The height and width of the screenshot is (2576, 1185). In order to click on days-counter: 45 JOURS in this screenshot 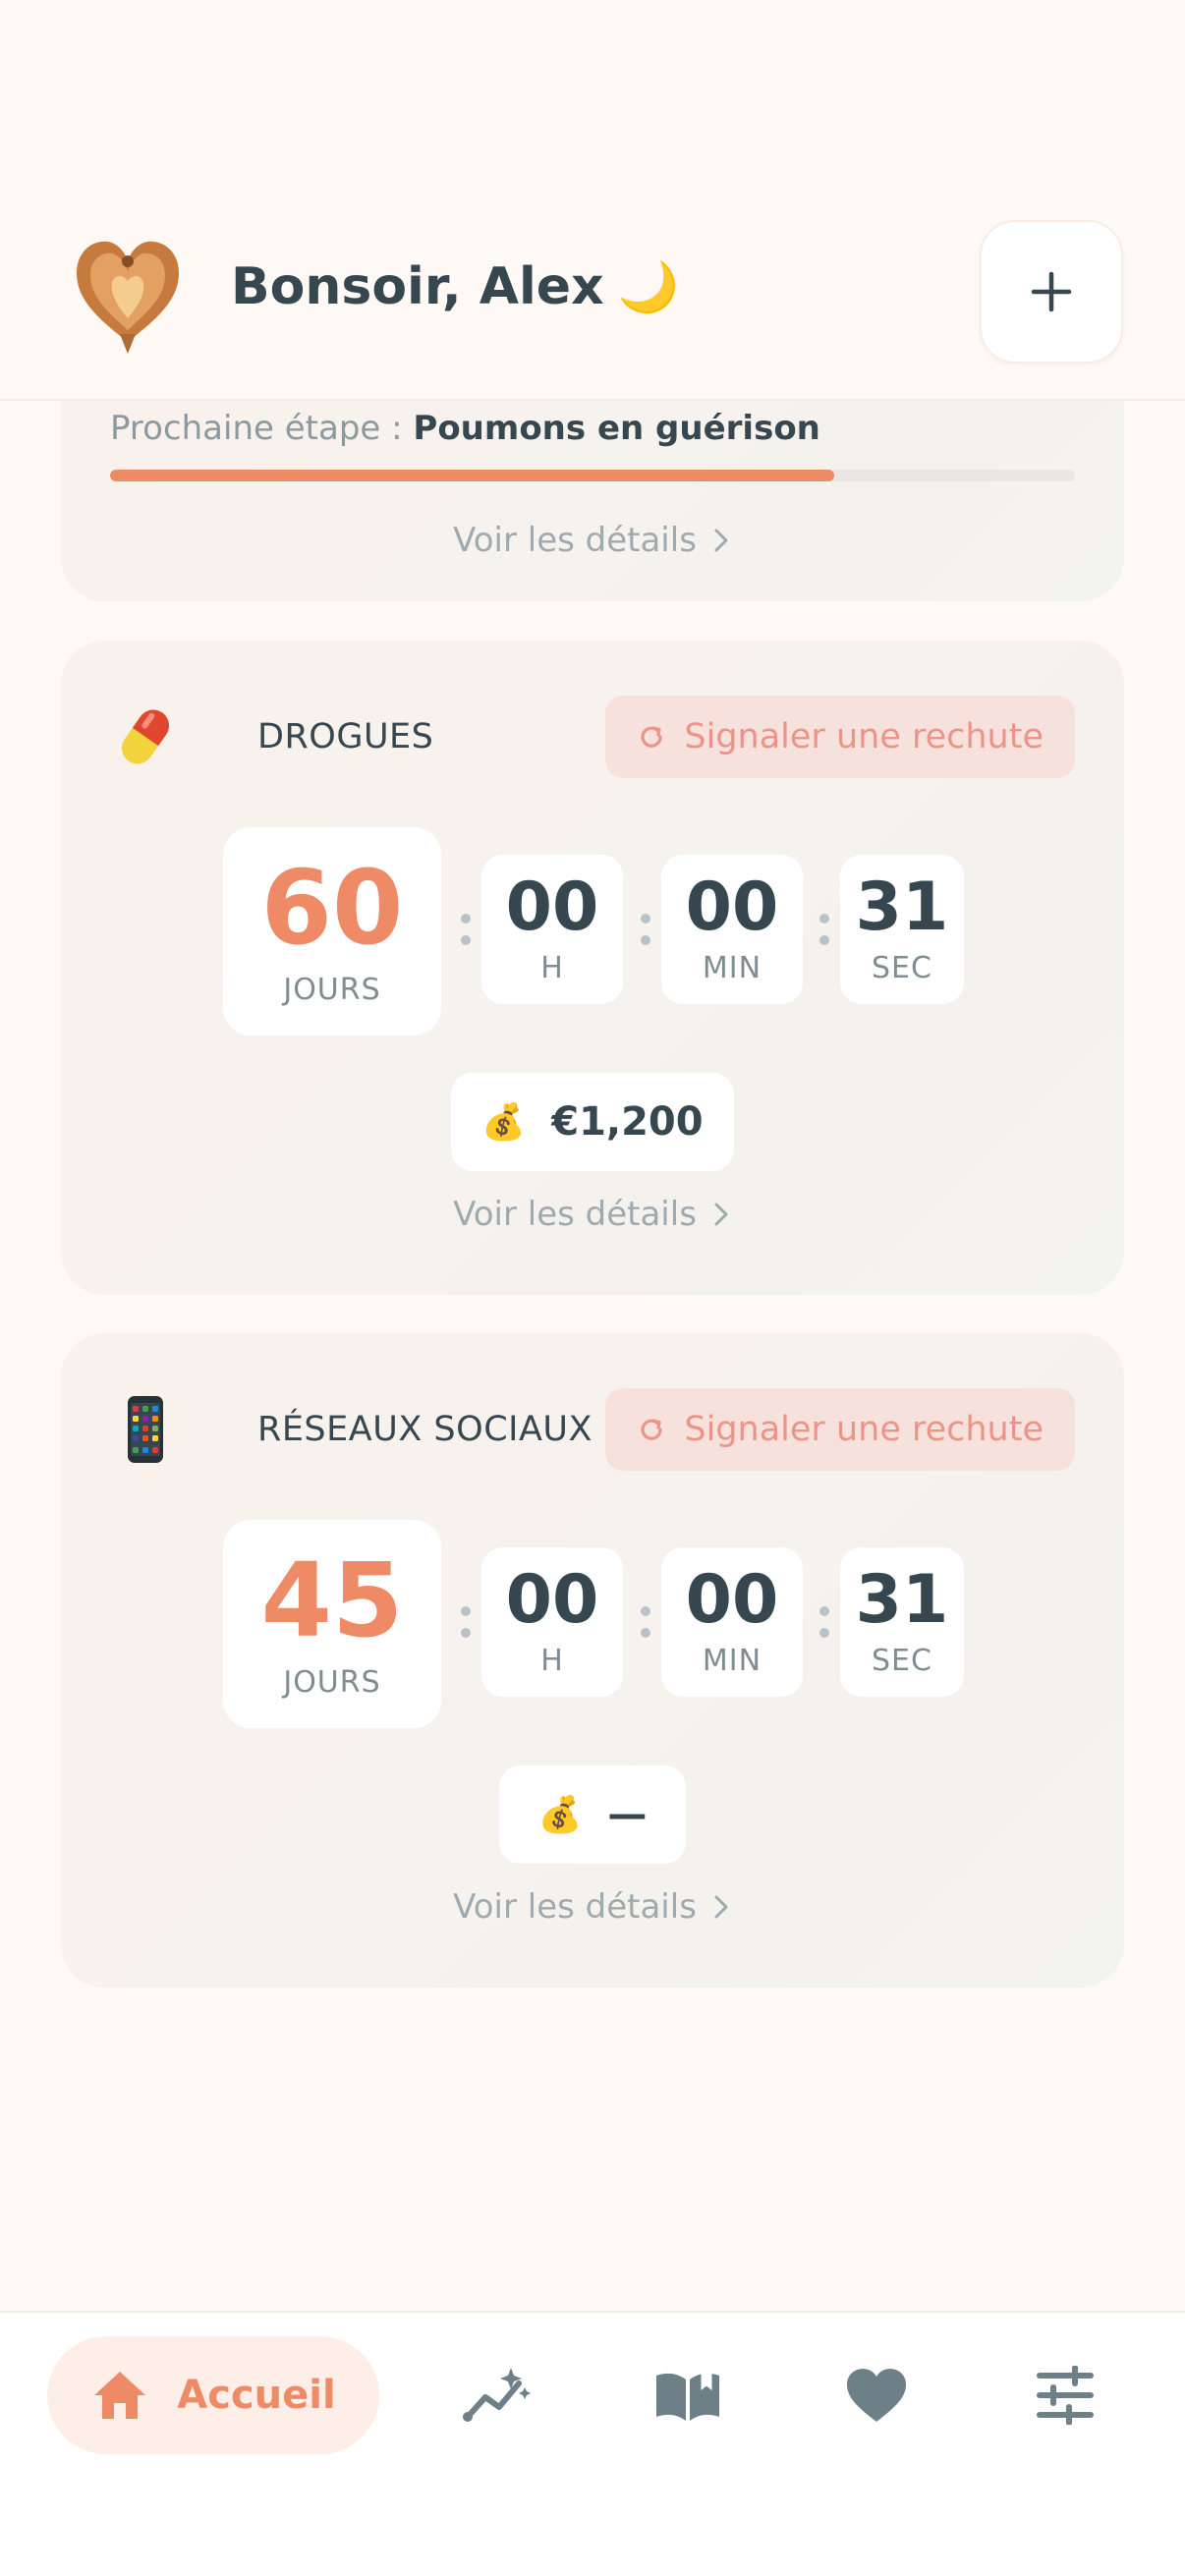, I will do `click(332, 1624)`.